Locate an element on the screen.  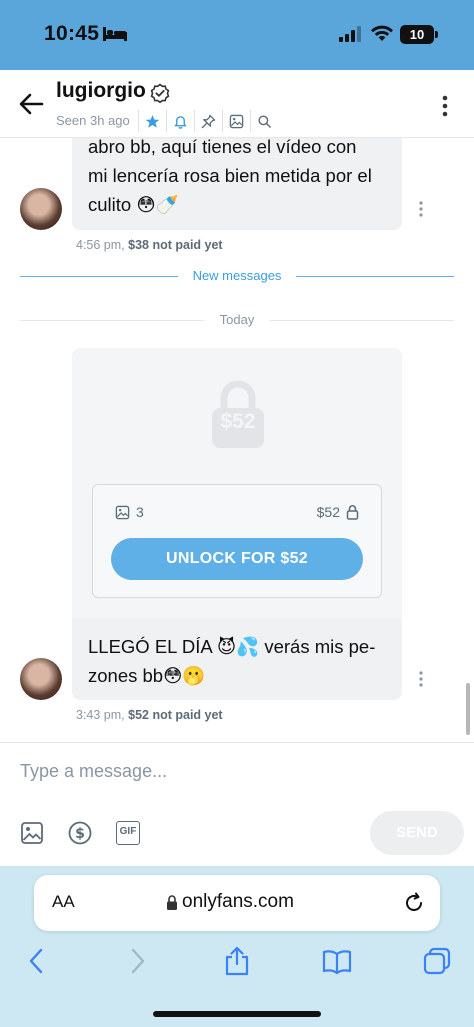
more-vertical-icon is located at coordinates (445, 106).